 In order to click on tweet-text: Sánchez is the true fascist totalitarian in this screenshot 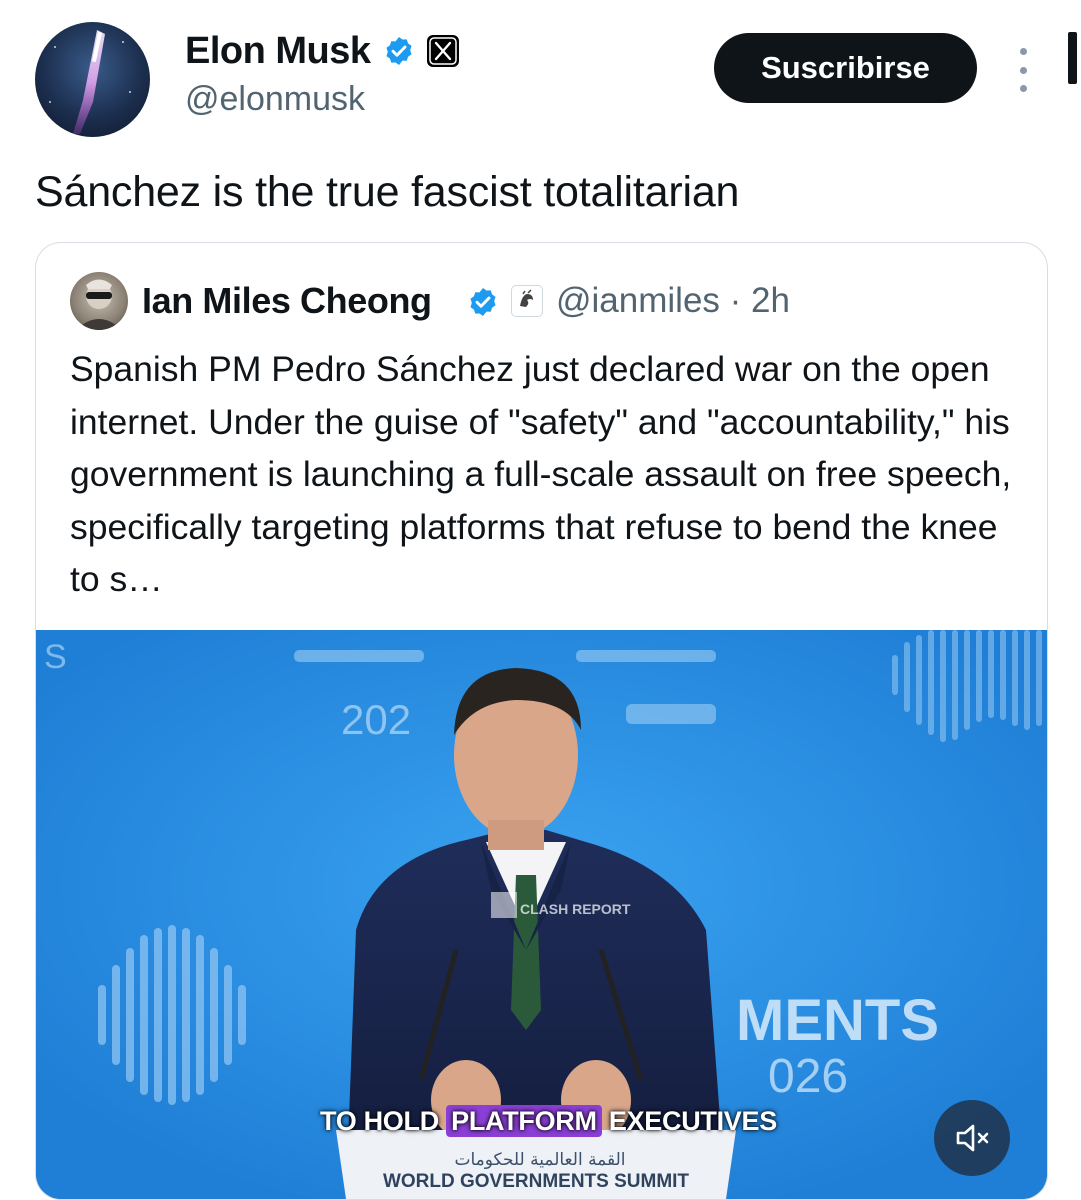, I will do `click(387, 192)`.